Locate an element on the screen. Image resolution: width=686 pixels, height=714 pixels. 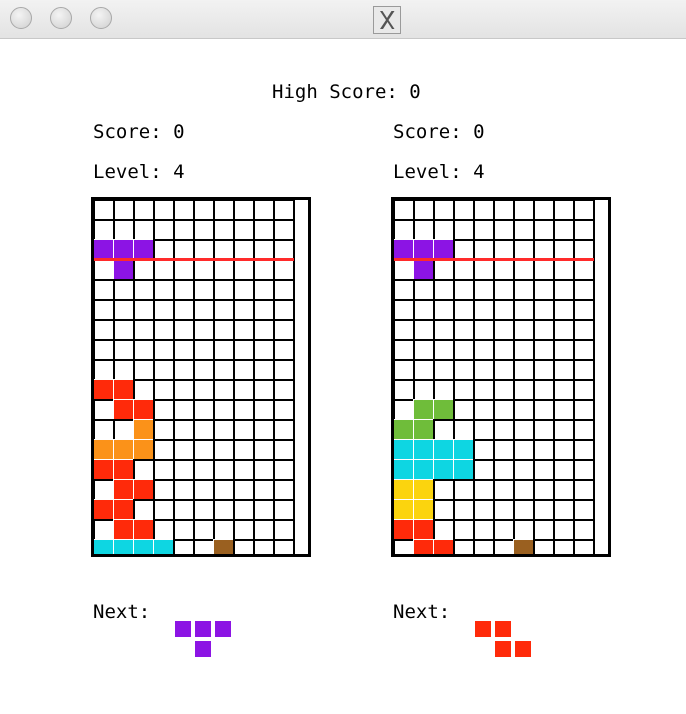
player1-level: Level: 4 is located at coordinates (139, 172).